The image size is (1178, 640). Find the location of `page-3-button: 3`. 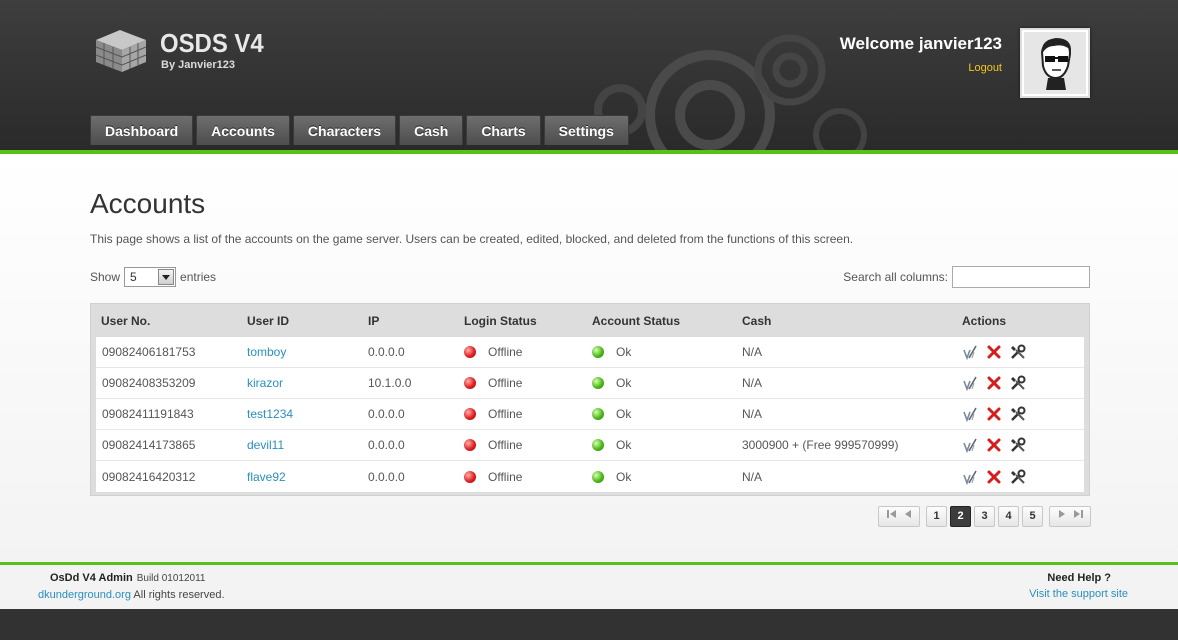

page-3-button: 3 is located at coordinates (984, 516).